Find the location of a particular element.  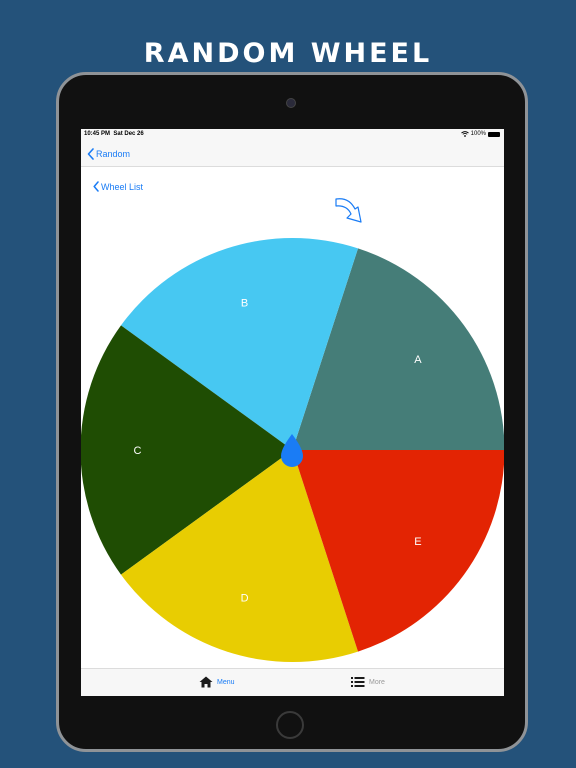

wheel-list-button: Wheel List is located at coordinates (118, 186).